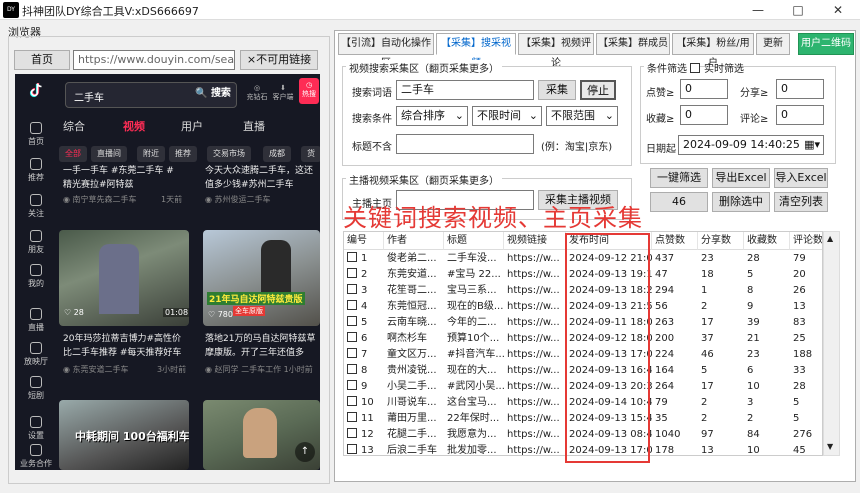 The width and height of the screenshot is (860, 493). Describe the element at coordinates (773, 44) in the screenshot. I see `tab-update: 更新` at that location.